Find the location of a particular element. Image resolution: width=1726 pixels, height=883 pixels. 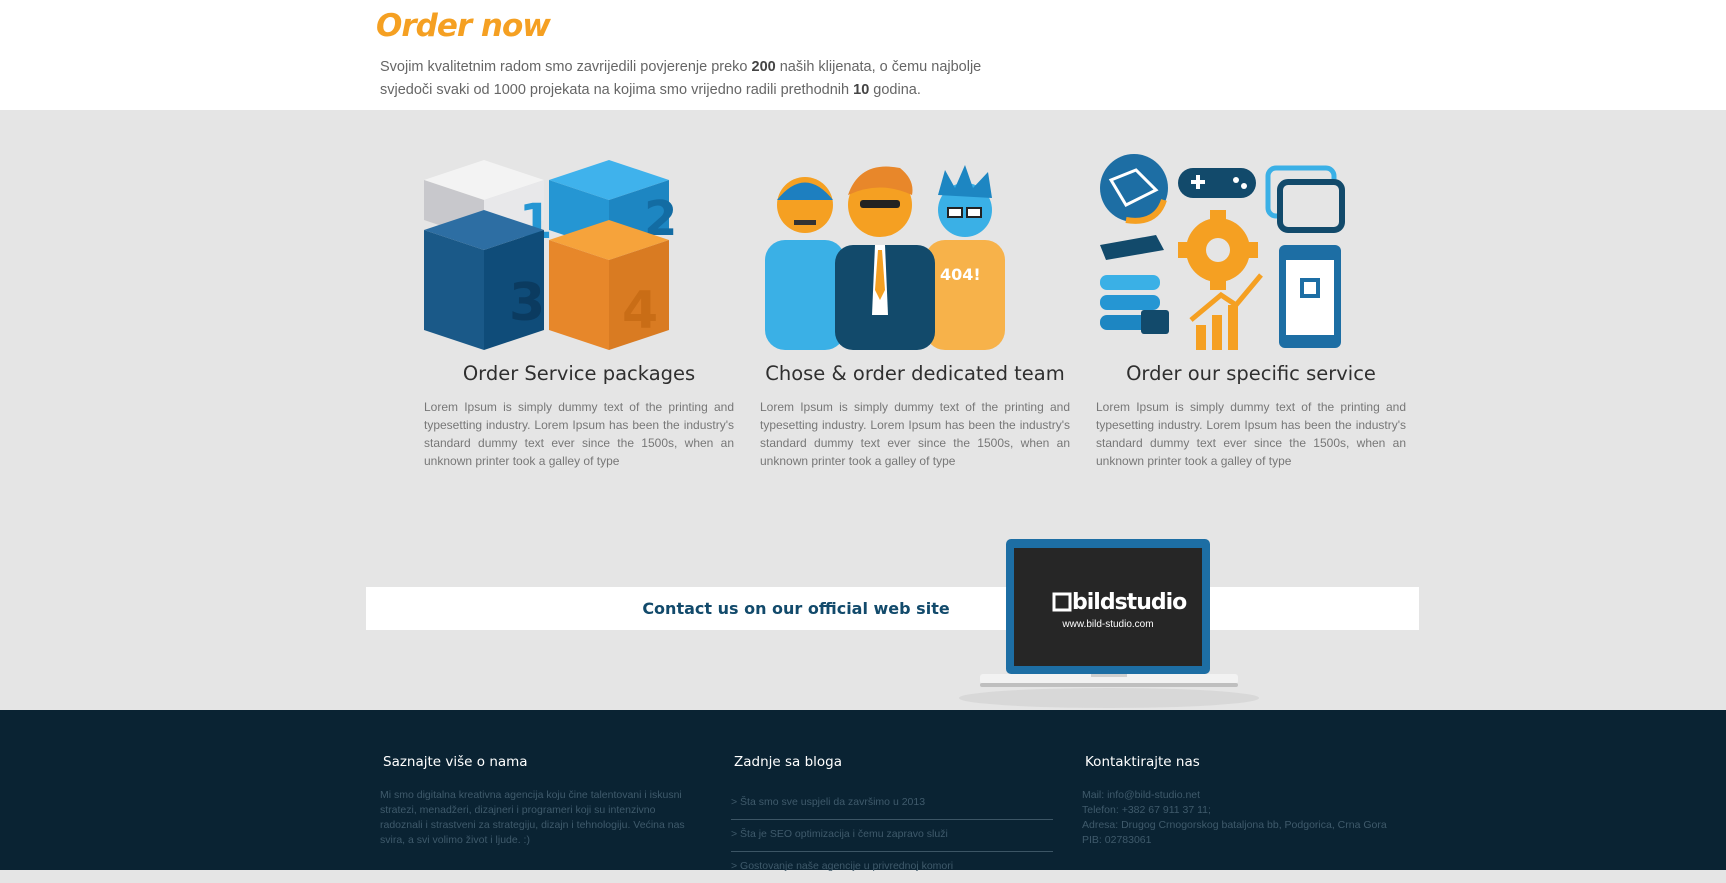

team-people-icon: 404! is located at coordinates (885, 257).